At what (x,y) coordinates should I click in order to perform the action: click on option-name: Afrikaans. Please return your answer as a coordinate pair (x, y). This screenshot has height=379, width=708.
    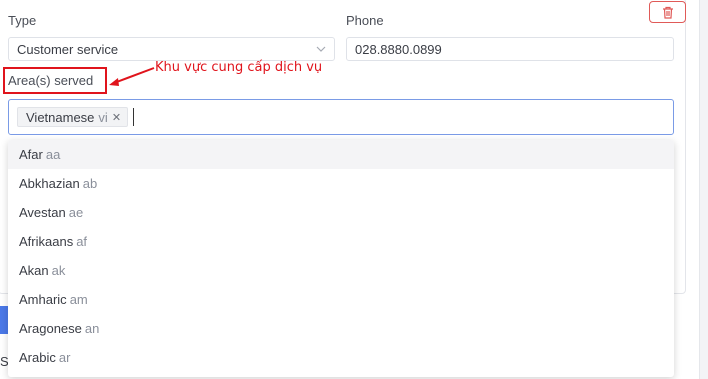
    Looking at the image, I should click on (46, 241).